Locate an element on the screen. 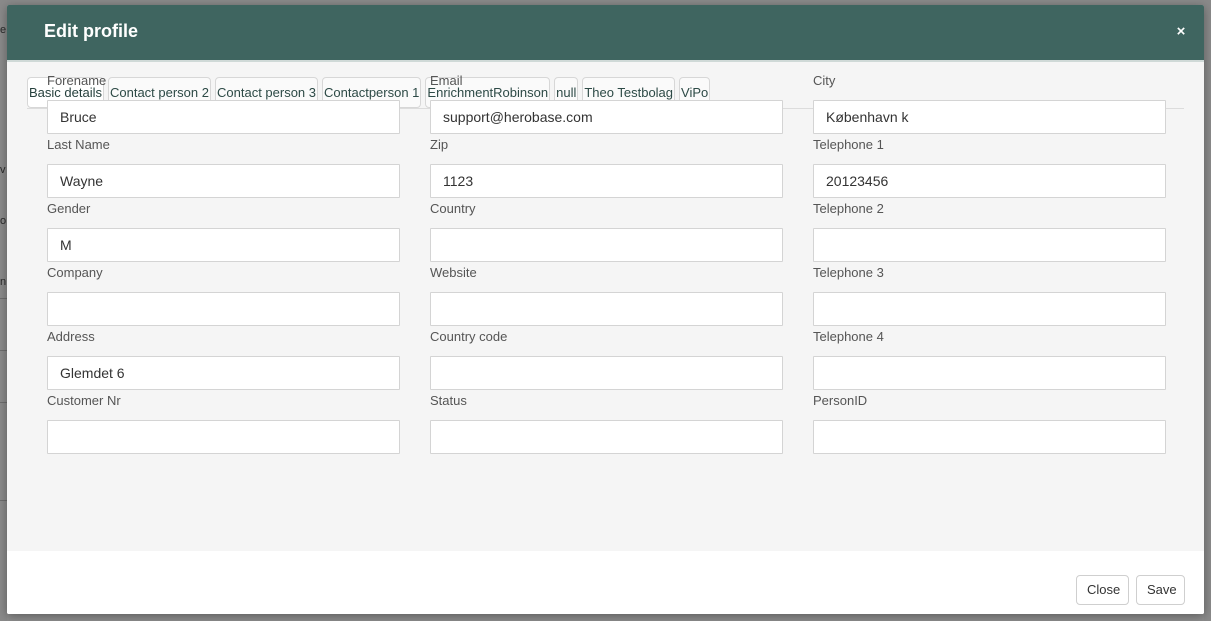 This screenshot has width=1211, height=621. zip-group: Zip is located at coordinates (606, 167).